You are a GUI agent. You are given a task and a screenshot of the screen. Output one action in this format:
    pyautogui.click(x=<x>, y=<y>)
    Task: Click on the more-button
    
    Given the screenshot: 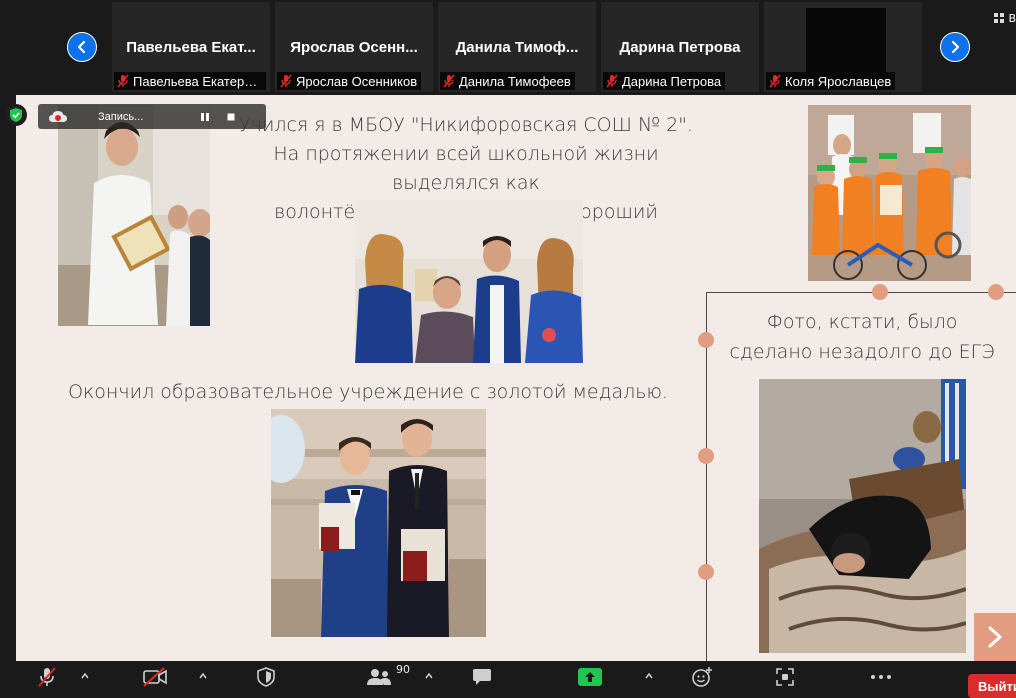 What is the action you would take?
    pyautogui.click(x=881, y=677)
    